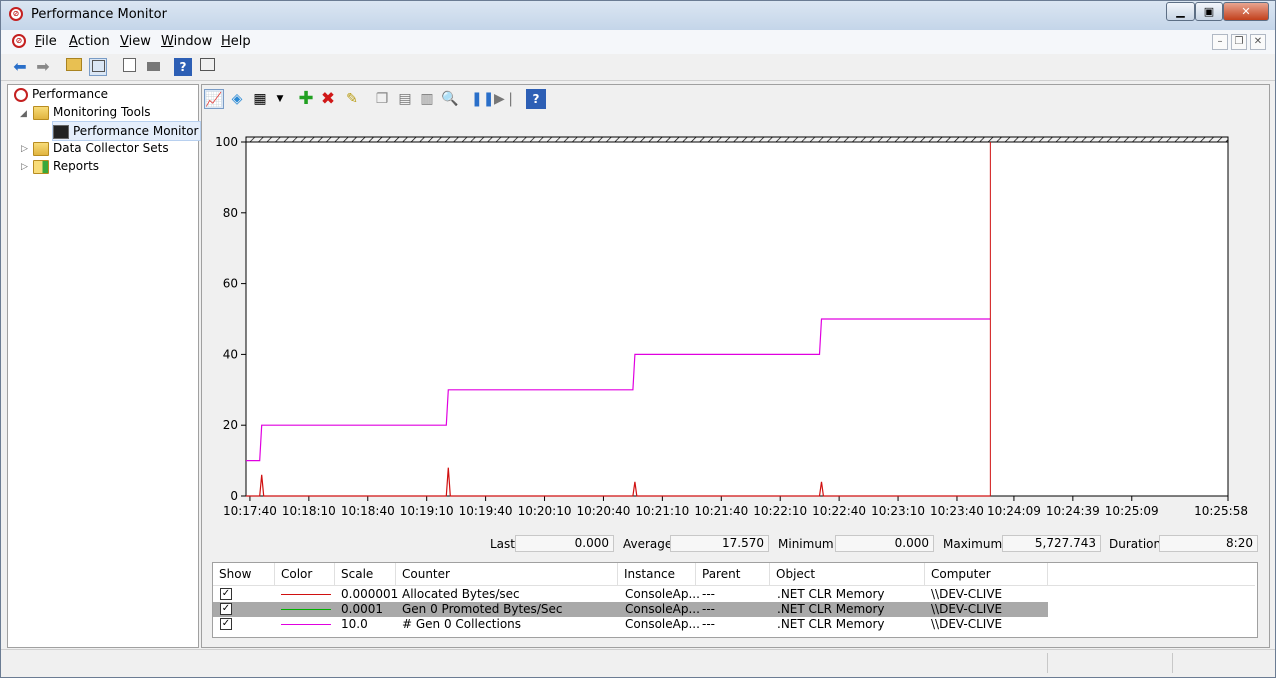  Describe the element at coordinates (368, 511) in the screenshot. I see `x-tick-label: 10:18:40` at that location.